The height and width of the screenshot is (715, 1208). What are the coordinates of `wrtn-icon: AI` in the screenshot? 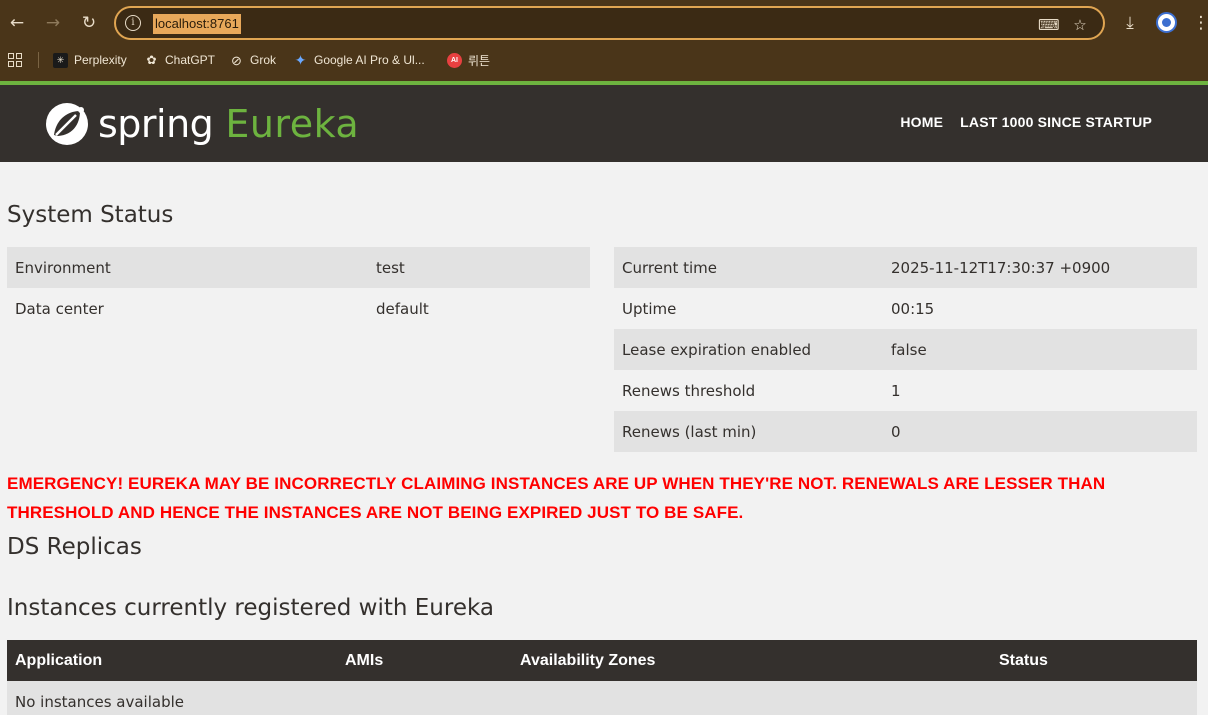 It's located at (454, 60).